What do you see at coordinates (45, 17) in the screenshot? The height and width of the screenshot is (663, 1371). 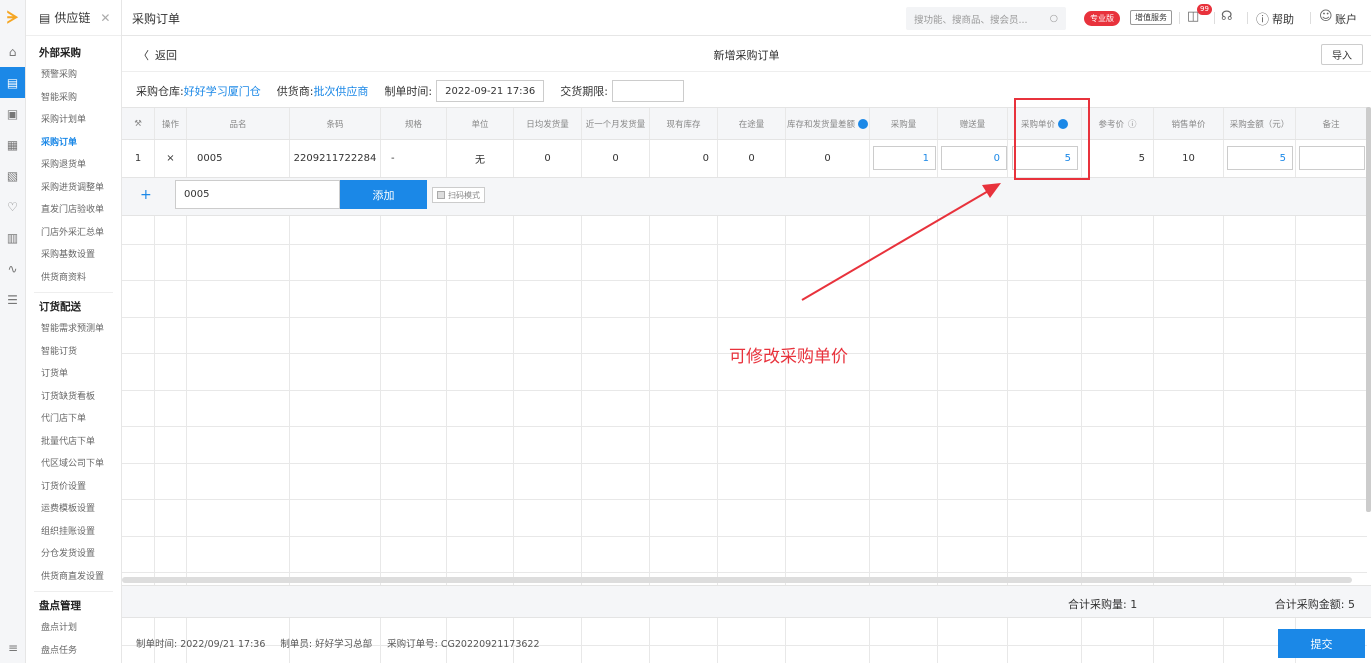 I see `module-icon: ▤` at bounding box center [45, 17].